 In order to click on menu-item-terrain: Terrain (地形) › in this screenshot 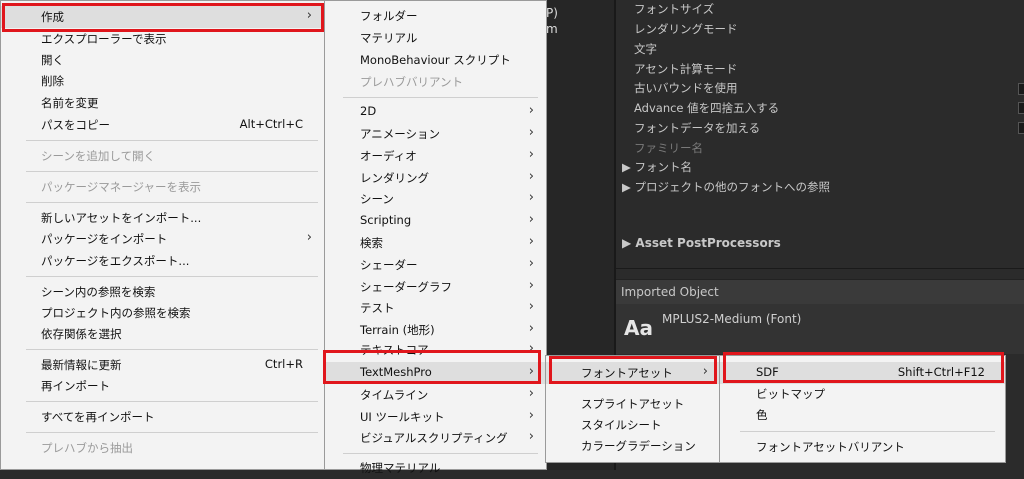, I will do `click(435, 330)`.